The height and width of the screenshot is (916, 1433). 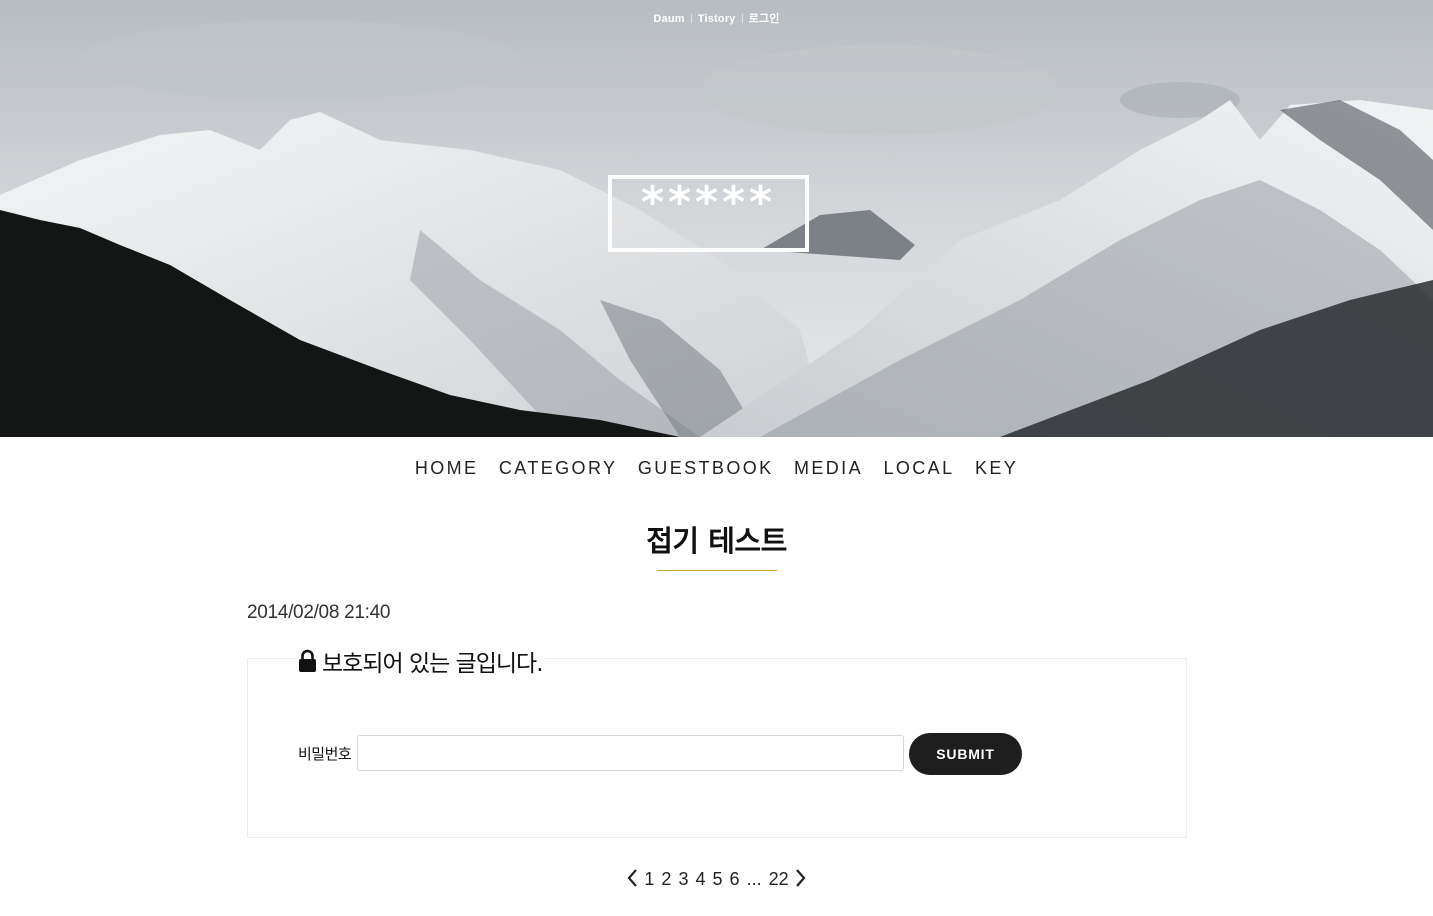 I want to click on protected-post-heading: 보호되어 있는 글입니다., so click(x=421, y=661).